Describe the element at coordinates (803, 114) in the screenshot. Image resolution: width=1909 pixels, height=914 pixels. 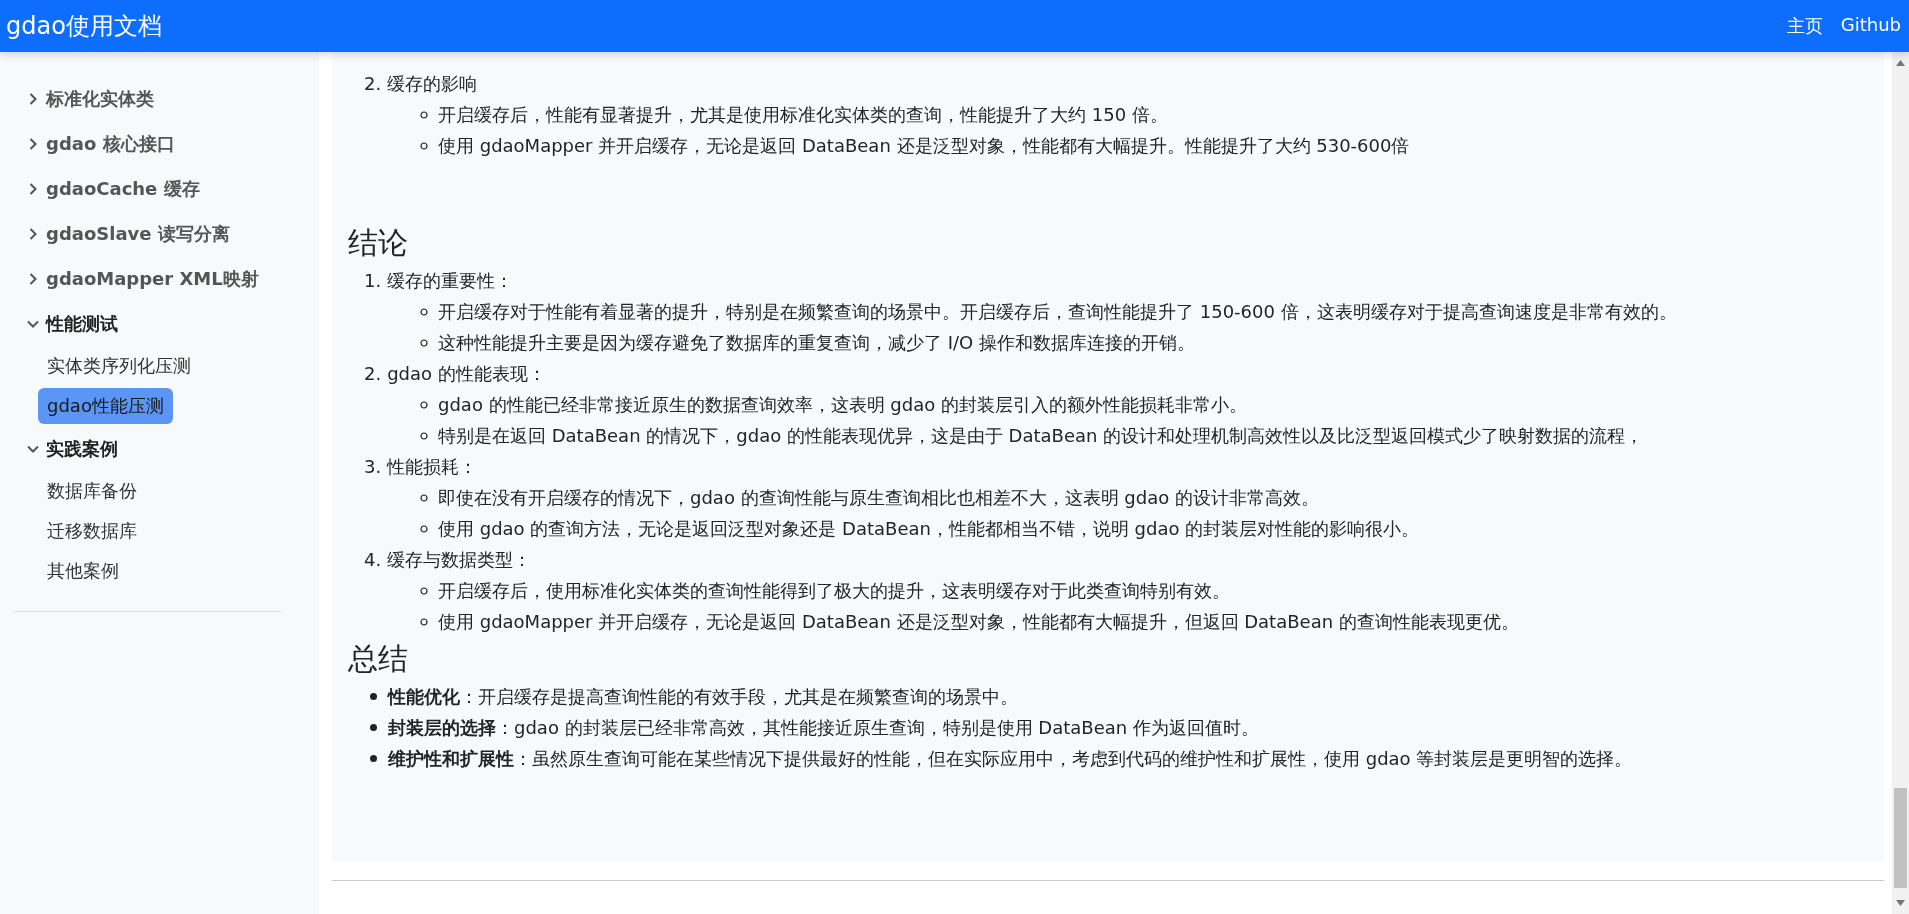
I see `list-item-text: 开启缓存后，性能有显著提升，尤其是使用标准化实体类的查询，性能提升了大约 150 倍。` at that location.